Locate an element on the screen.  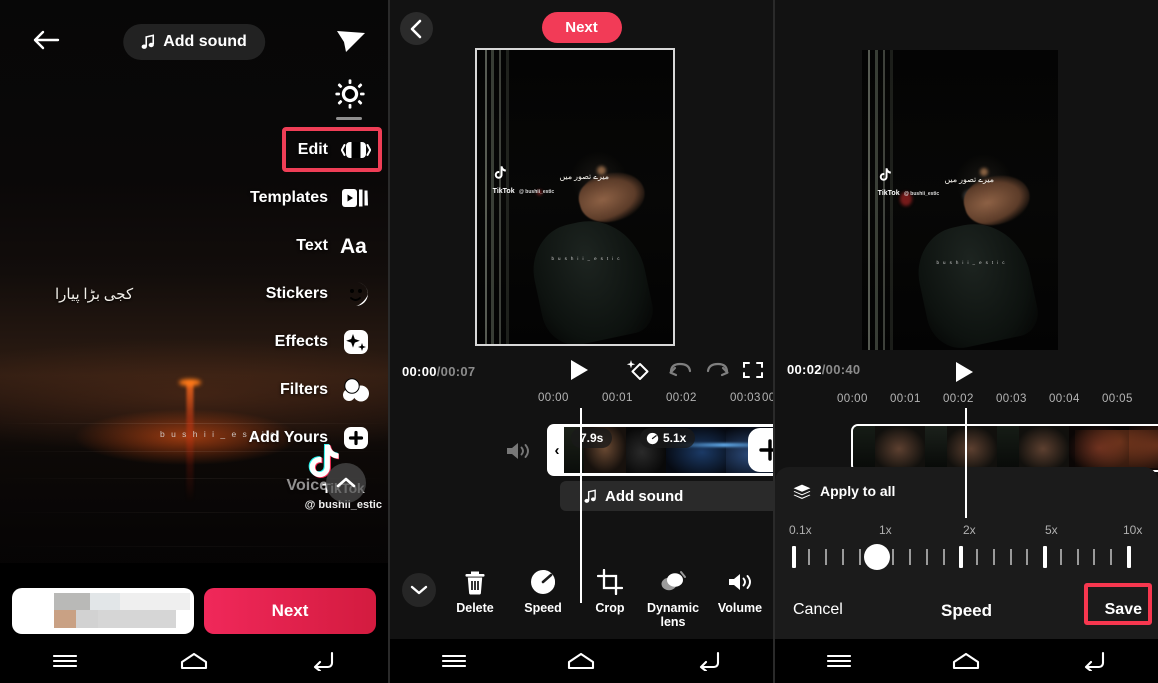
sidebar-item-stickers: Stickers is located at coordinates (283, 294).